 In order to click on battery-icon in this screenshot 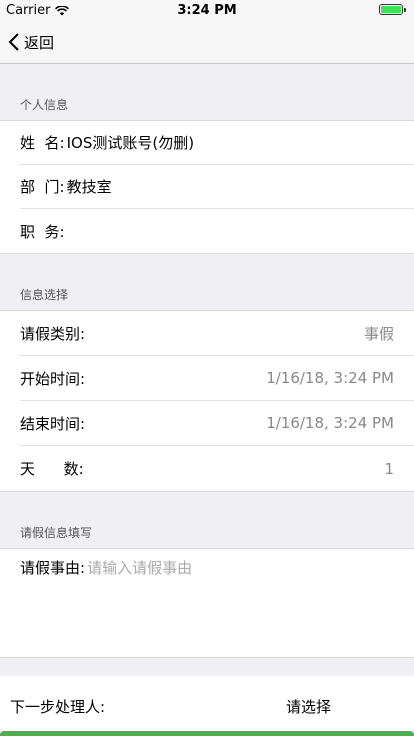, I will do `click(392, 9)`.